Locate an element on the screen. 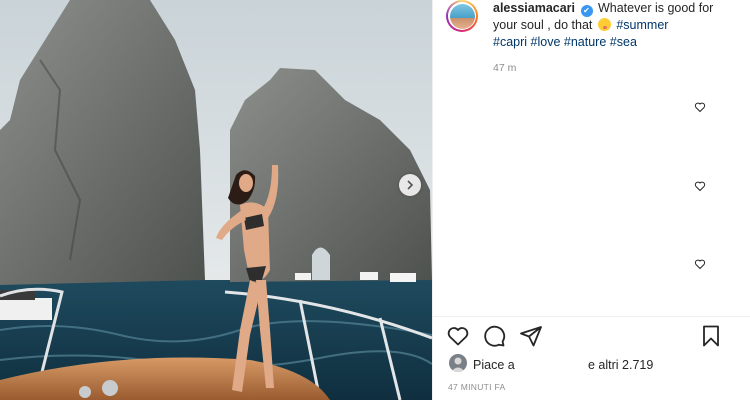 This screenshot has width=750, height=400. actions-divider is located at coordinates (591, 316).